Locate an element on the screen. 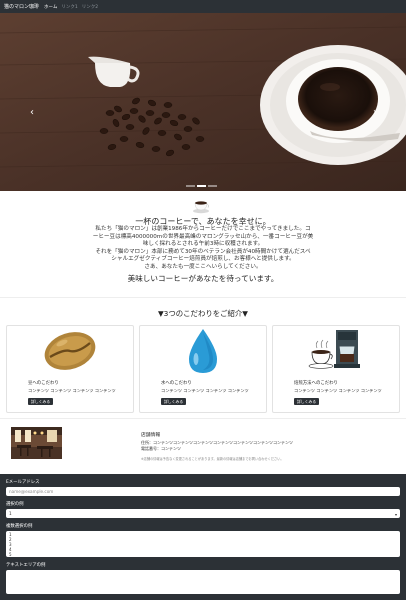  nav-link-home: ホーム is located at coordinates (50, 7).